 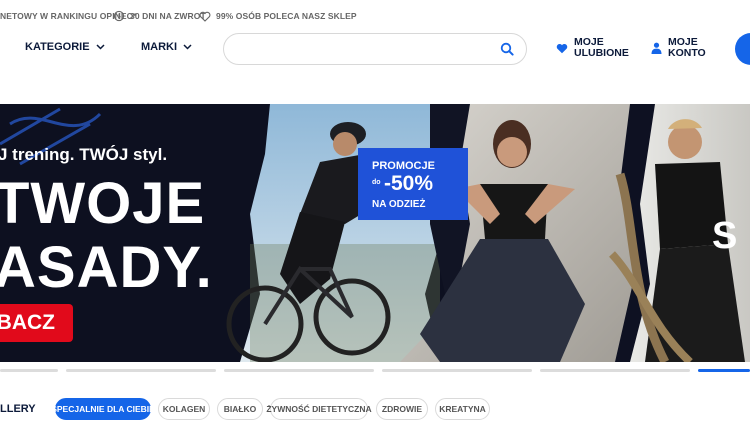 What do you see at coordinates (168, 16) in the screenshot?
I see `returns-text: 30 DNI NA ZWROT` at bounding box center [168, 16].